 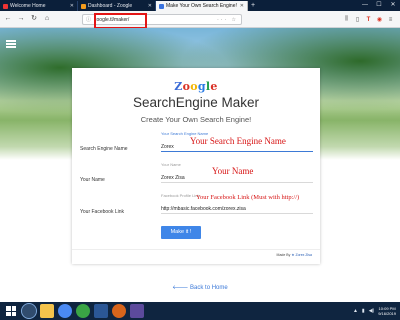 What do you see at coordinates (393, 5) in the screenshot?
I see `close-window-icon: ✕` at bounding box center [393, 5].